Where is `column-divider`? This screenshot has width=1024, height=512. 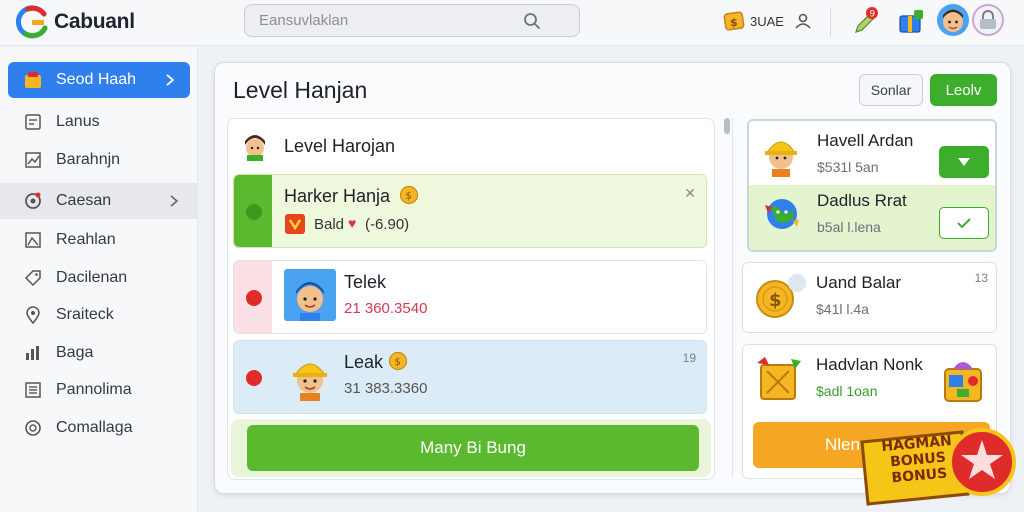 column-divider is located at coordinates (732, 298).